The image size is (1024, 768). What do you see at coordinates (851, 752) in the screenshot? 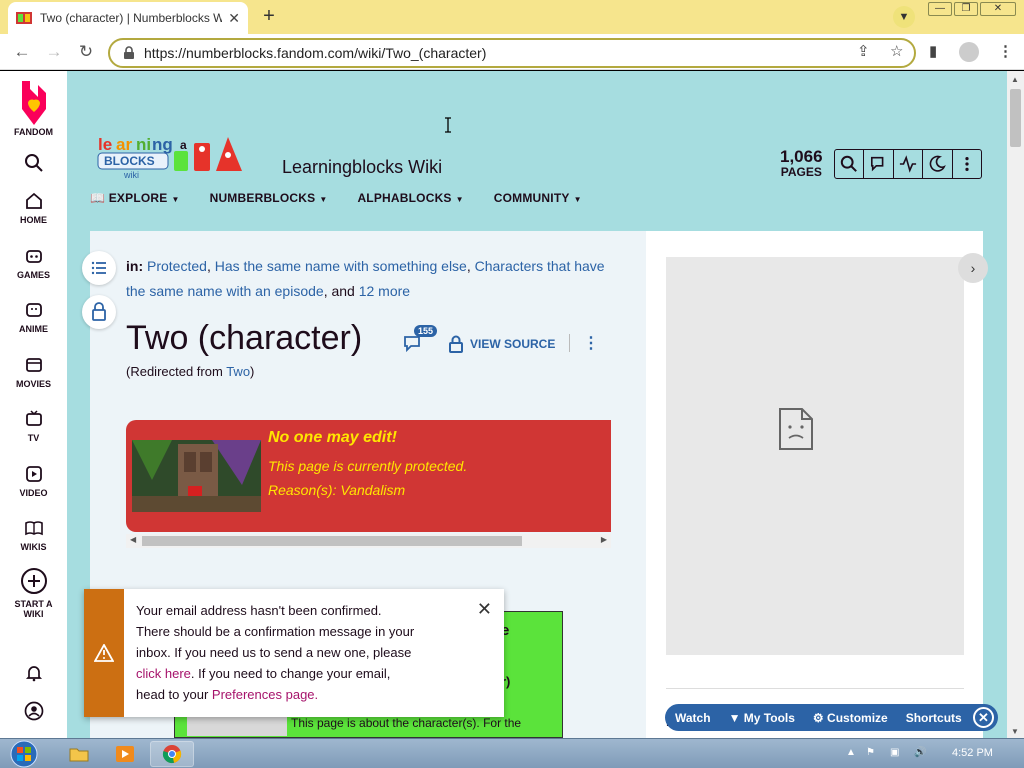
I see `show-hidden-icons-chevron-icon: ▲` at bounding box center [851, 752].